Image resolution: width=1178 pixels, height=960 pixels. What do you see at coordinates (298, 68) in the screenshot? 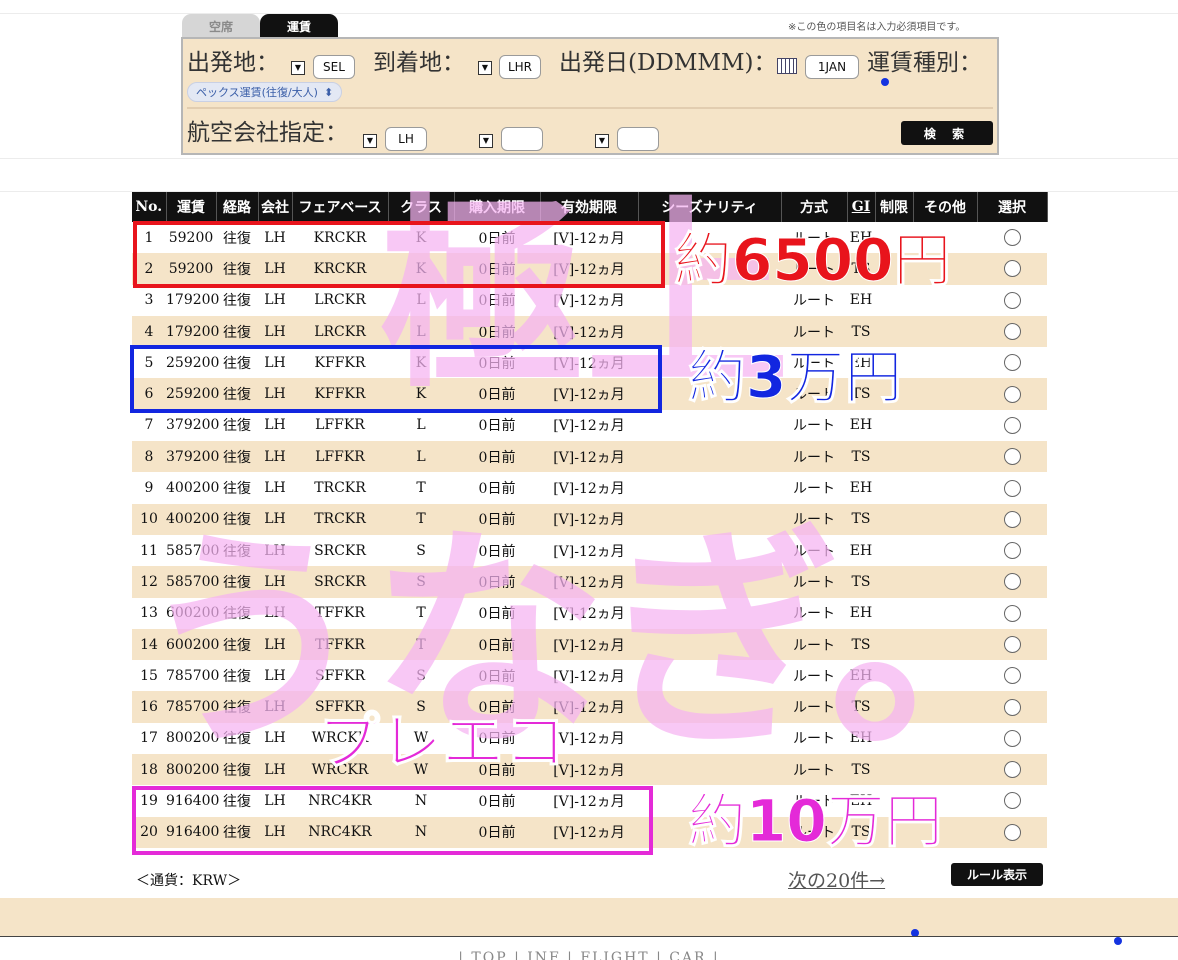
I see `origin-dropdown-icon: ▼` at bounding box center [298, 68].